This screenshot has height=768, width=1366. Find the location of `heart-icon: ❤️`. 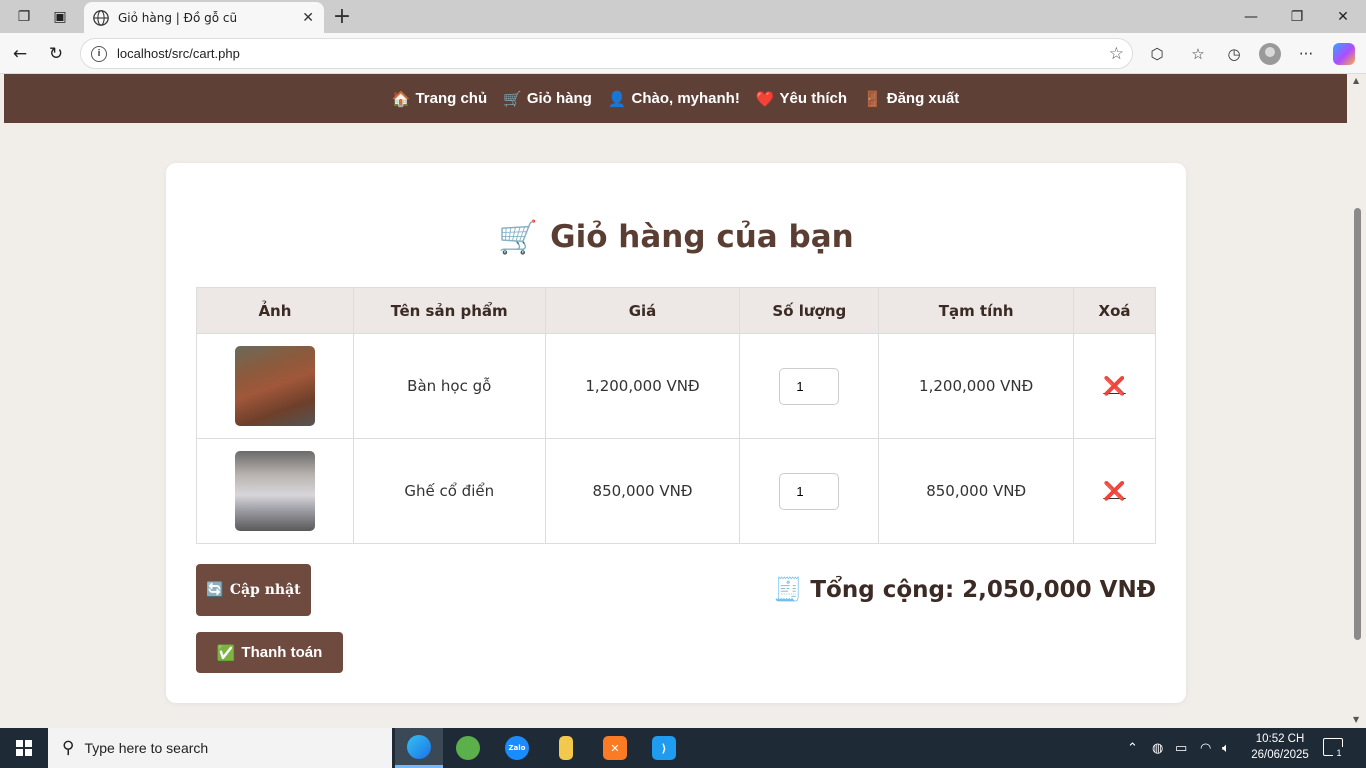

heart-icon: ❤️ is located at coordinates (765, 99).